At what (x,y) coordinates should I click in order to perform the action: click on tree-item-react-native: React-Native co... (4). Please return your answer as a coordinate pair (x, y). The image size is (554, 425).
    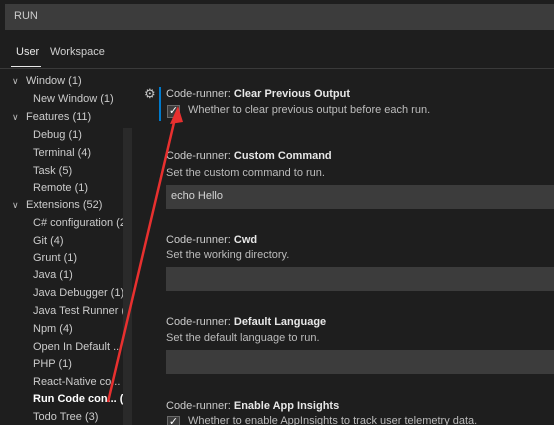
    Looking at the image, I should click on (82, 382).